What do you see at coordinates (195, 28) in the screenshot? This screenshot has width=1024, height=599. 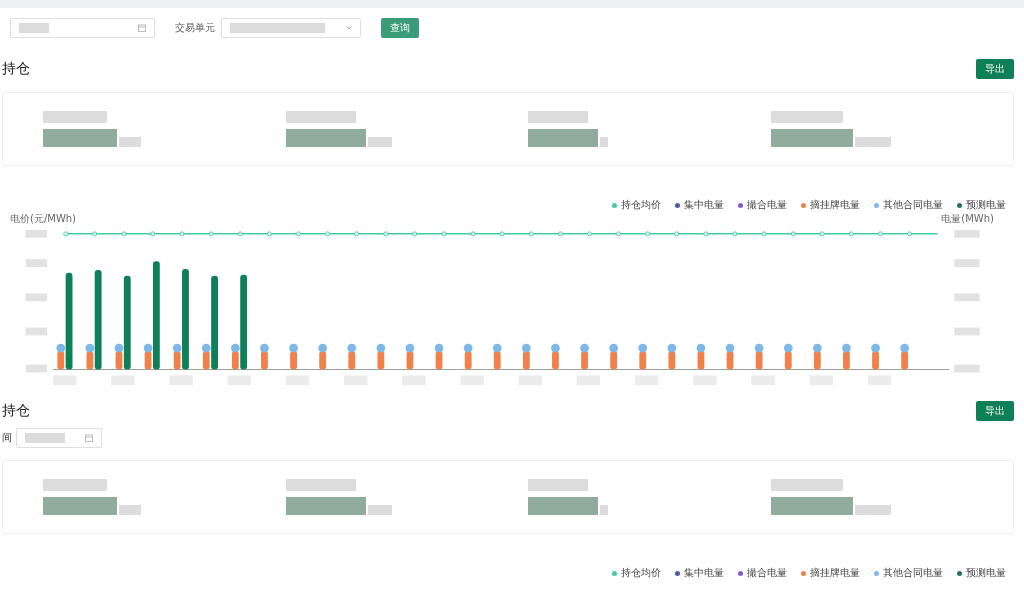 I see `filter-label: 交易单元` at bounding box center [195, 28].